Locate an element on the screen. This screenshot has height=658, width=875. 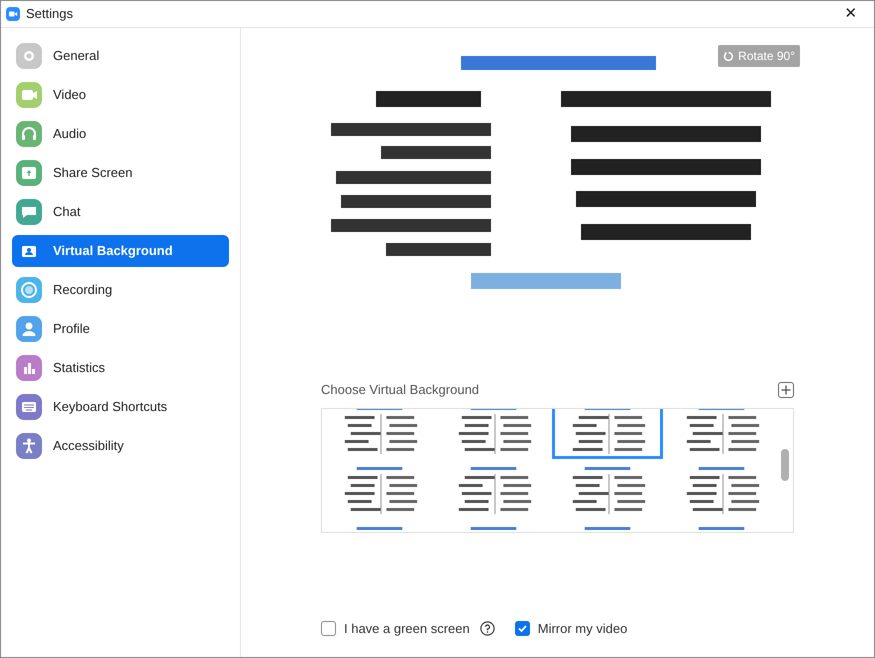
sidebar-item: Accessibility is located at coordinates (120, 446).